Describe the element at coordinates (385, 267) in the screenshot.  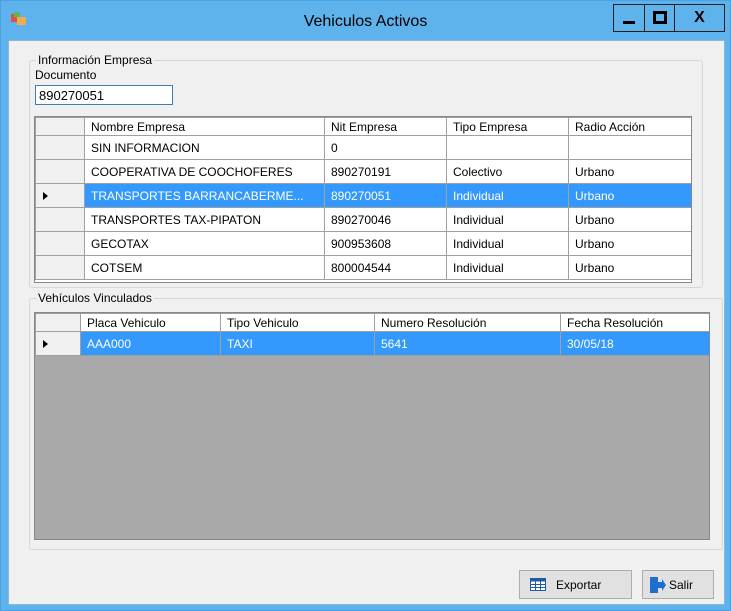
I see `cell-nit: 800004544` at that location.